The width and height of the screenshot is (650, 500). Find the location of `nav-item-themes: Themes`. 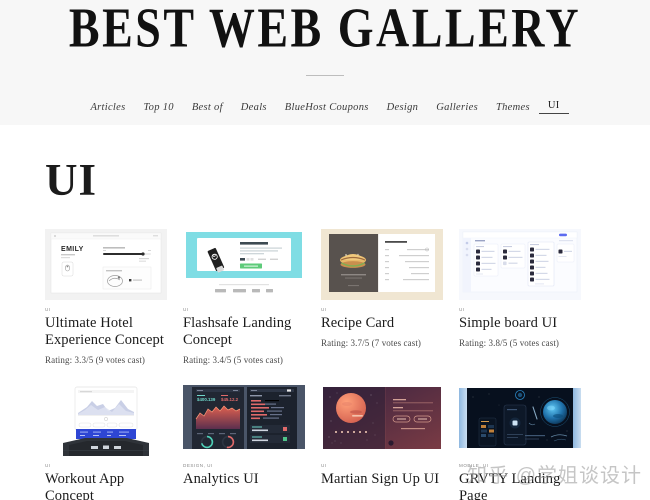

nav-item-themes: Themes is located at coordinates (513, 107).